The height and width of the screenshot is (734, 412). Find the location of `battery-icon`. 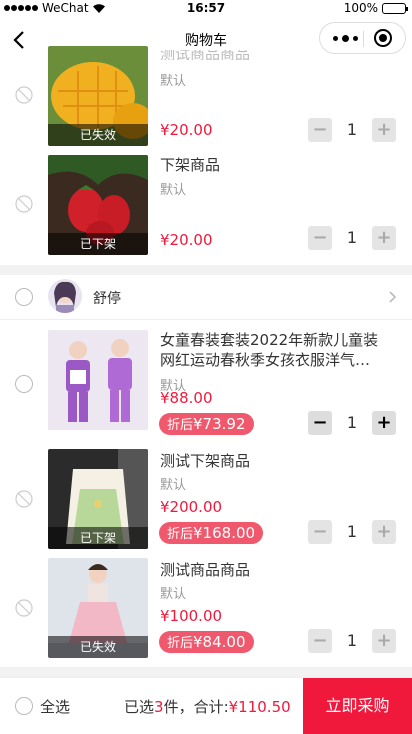

battery-icon is located at coordinates (395, 8).